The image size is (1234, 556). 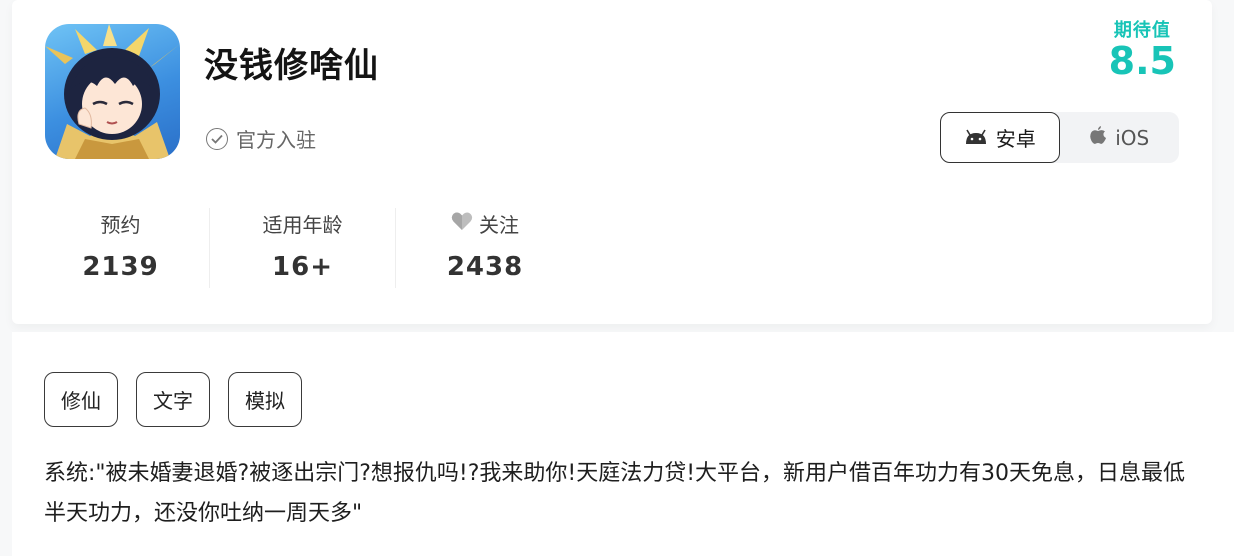 I want to click on platform-switch: 安卓 iOS, so click(x=1059, y=137).